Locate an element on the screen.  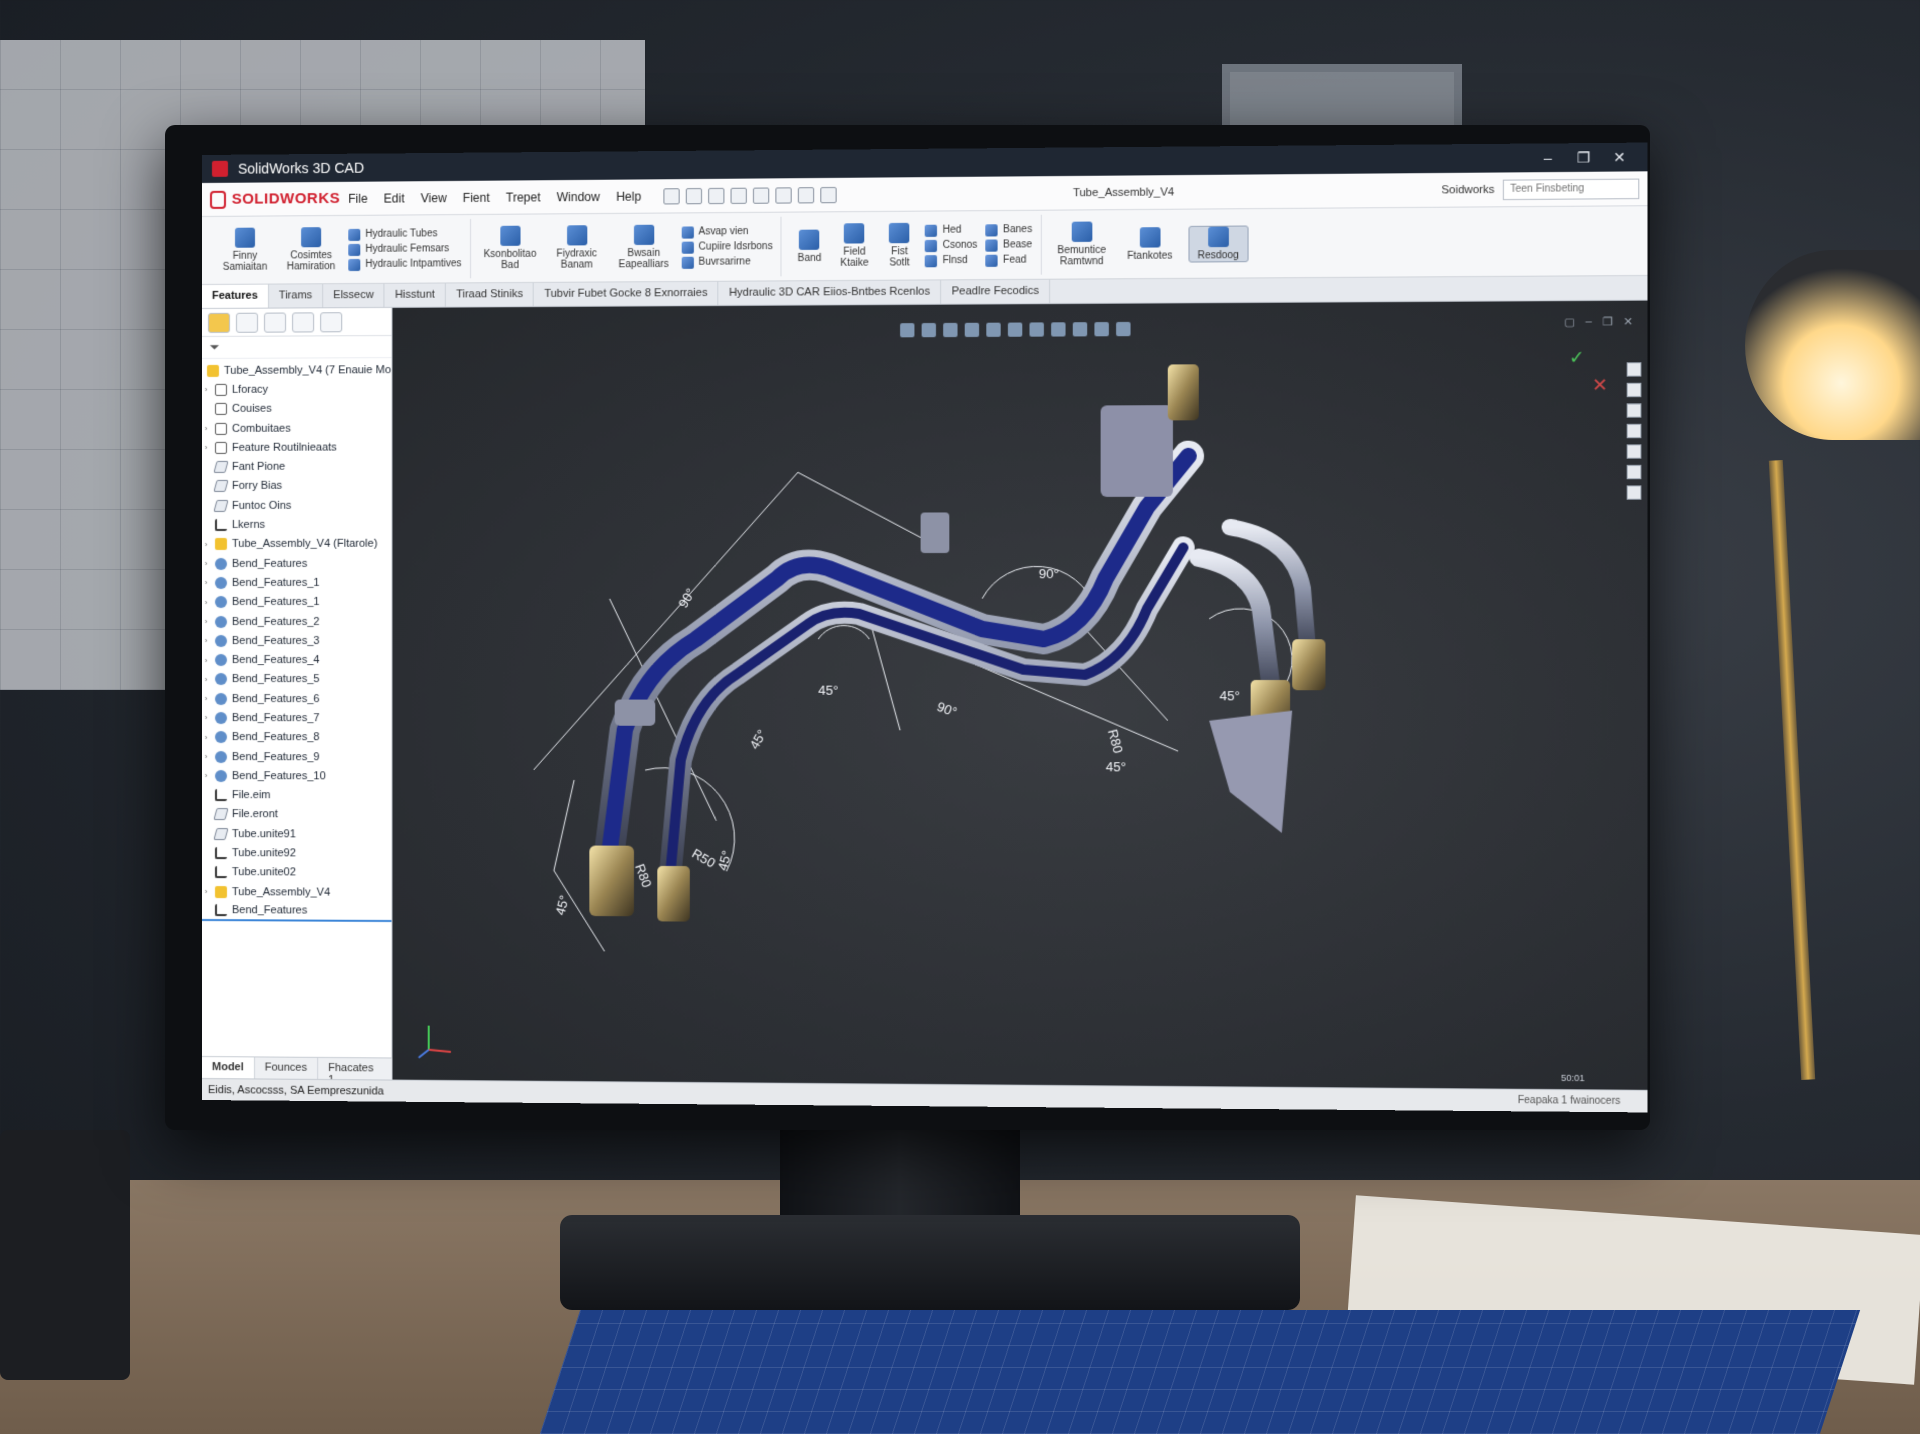
hydraulic-tubes-button: Hydraulic Tubes is located at coordinates (404, 234).